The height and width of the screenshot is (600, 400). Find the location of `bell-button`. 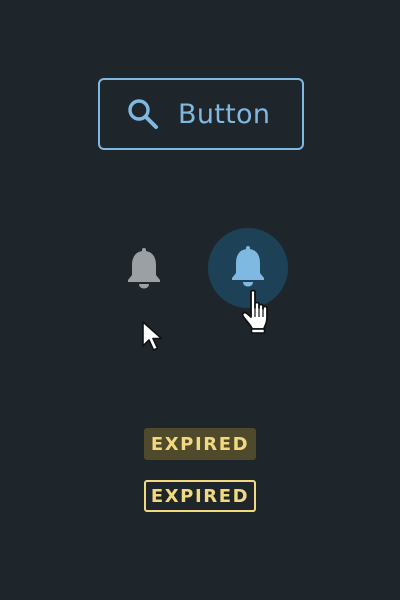

bell-button is located at coordinates (144, 268).